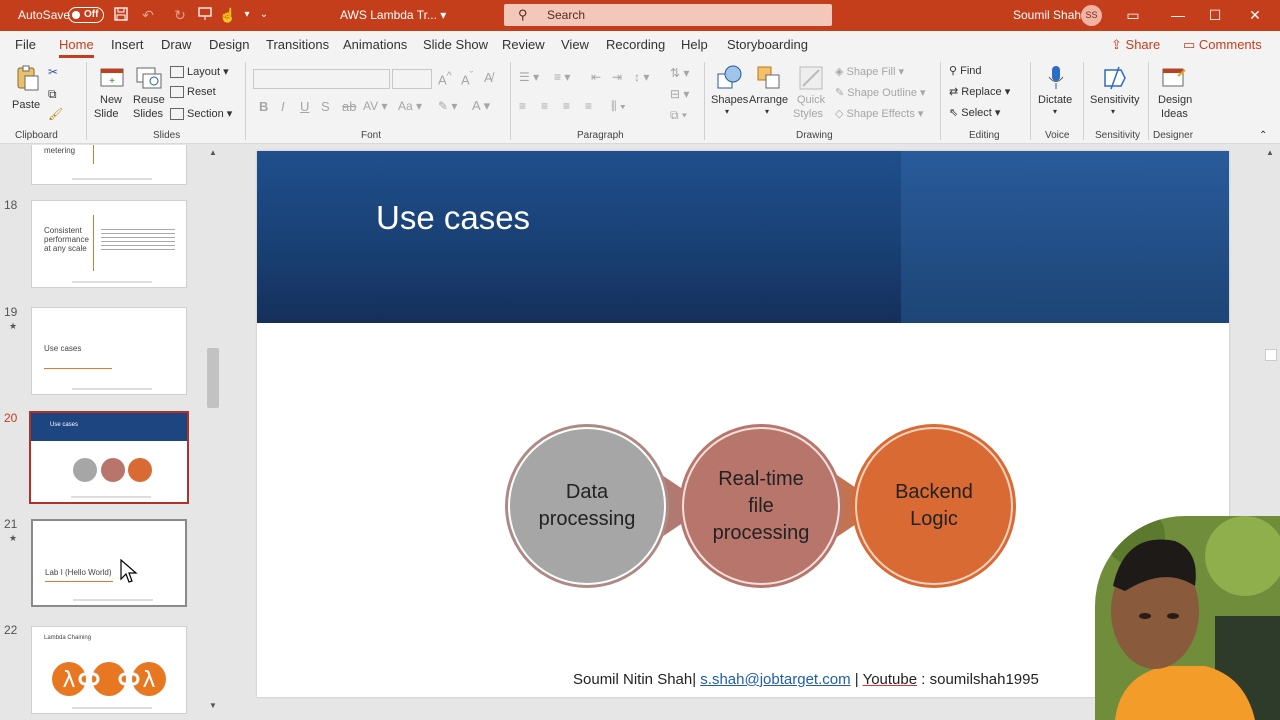 The height and width of the screenshot is (720, 1280). Describe the element at coordinates (112, 94) in the screenshot. I see `new-slide-button: + New Slide` at that location.